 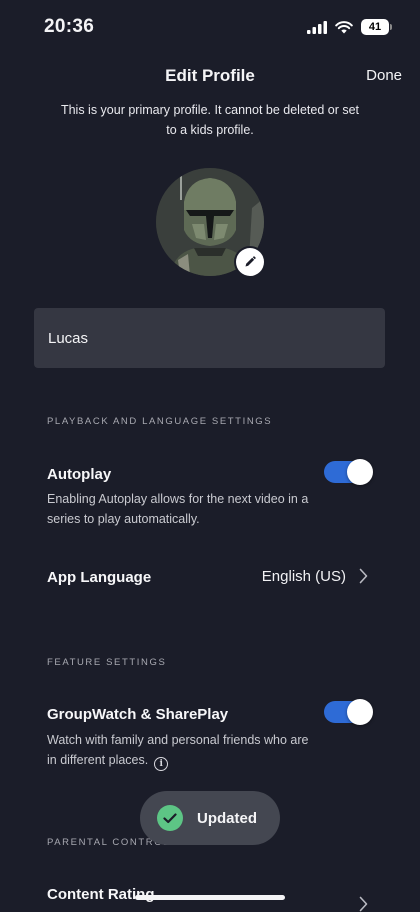 I want to click on app-language-title: App Language, so click(x=99, y=577).